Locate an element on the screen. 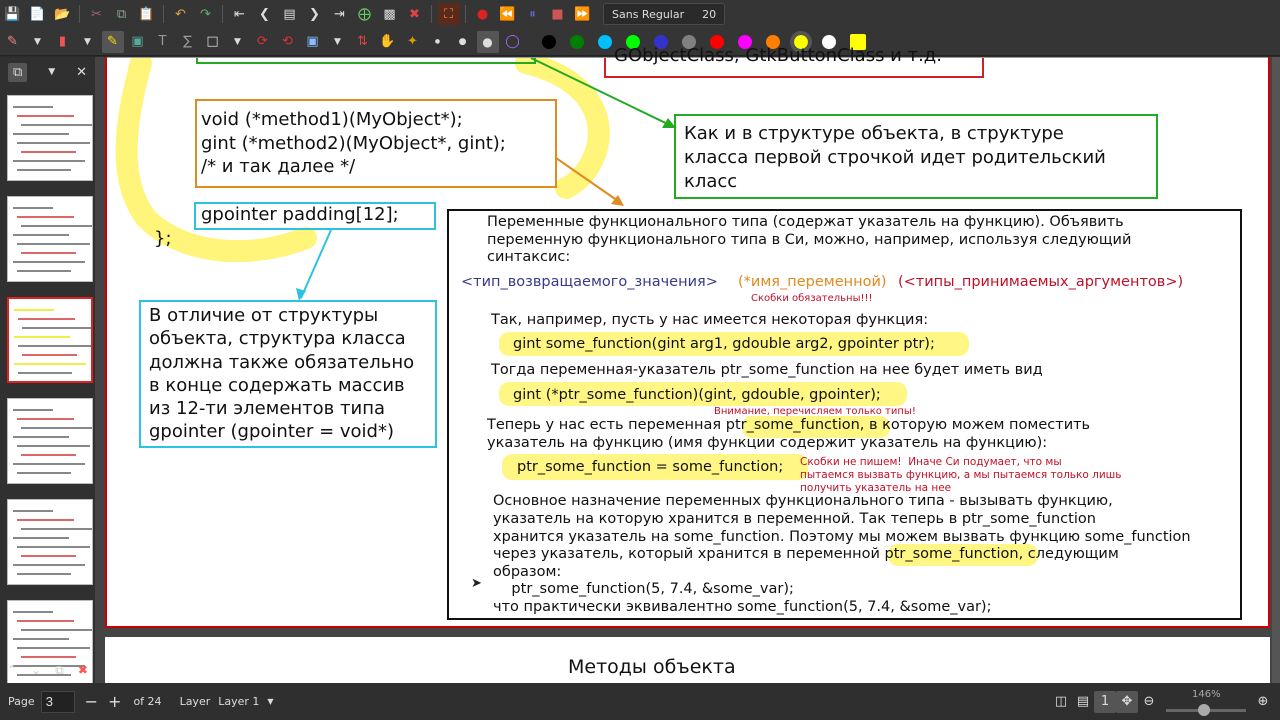 This screenshot has height=720, width=1280. page-setup-icon: ▩ is located at coordinates (390, 14).